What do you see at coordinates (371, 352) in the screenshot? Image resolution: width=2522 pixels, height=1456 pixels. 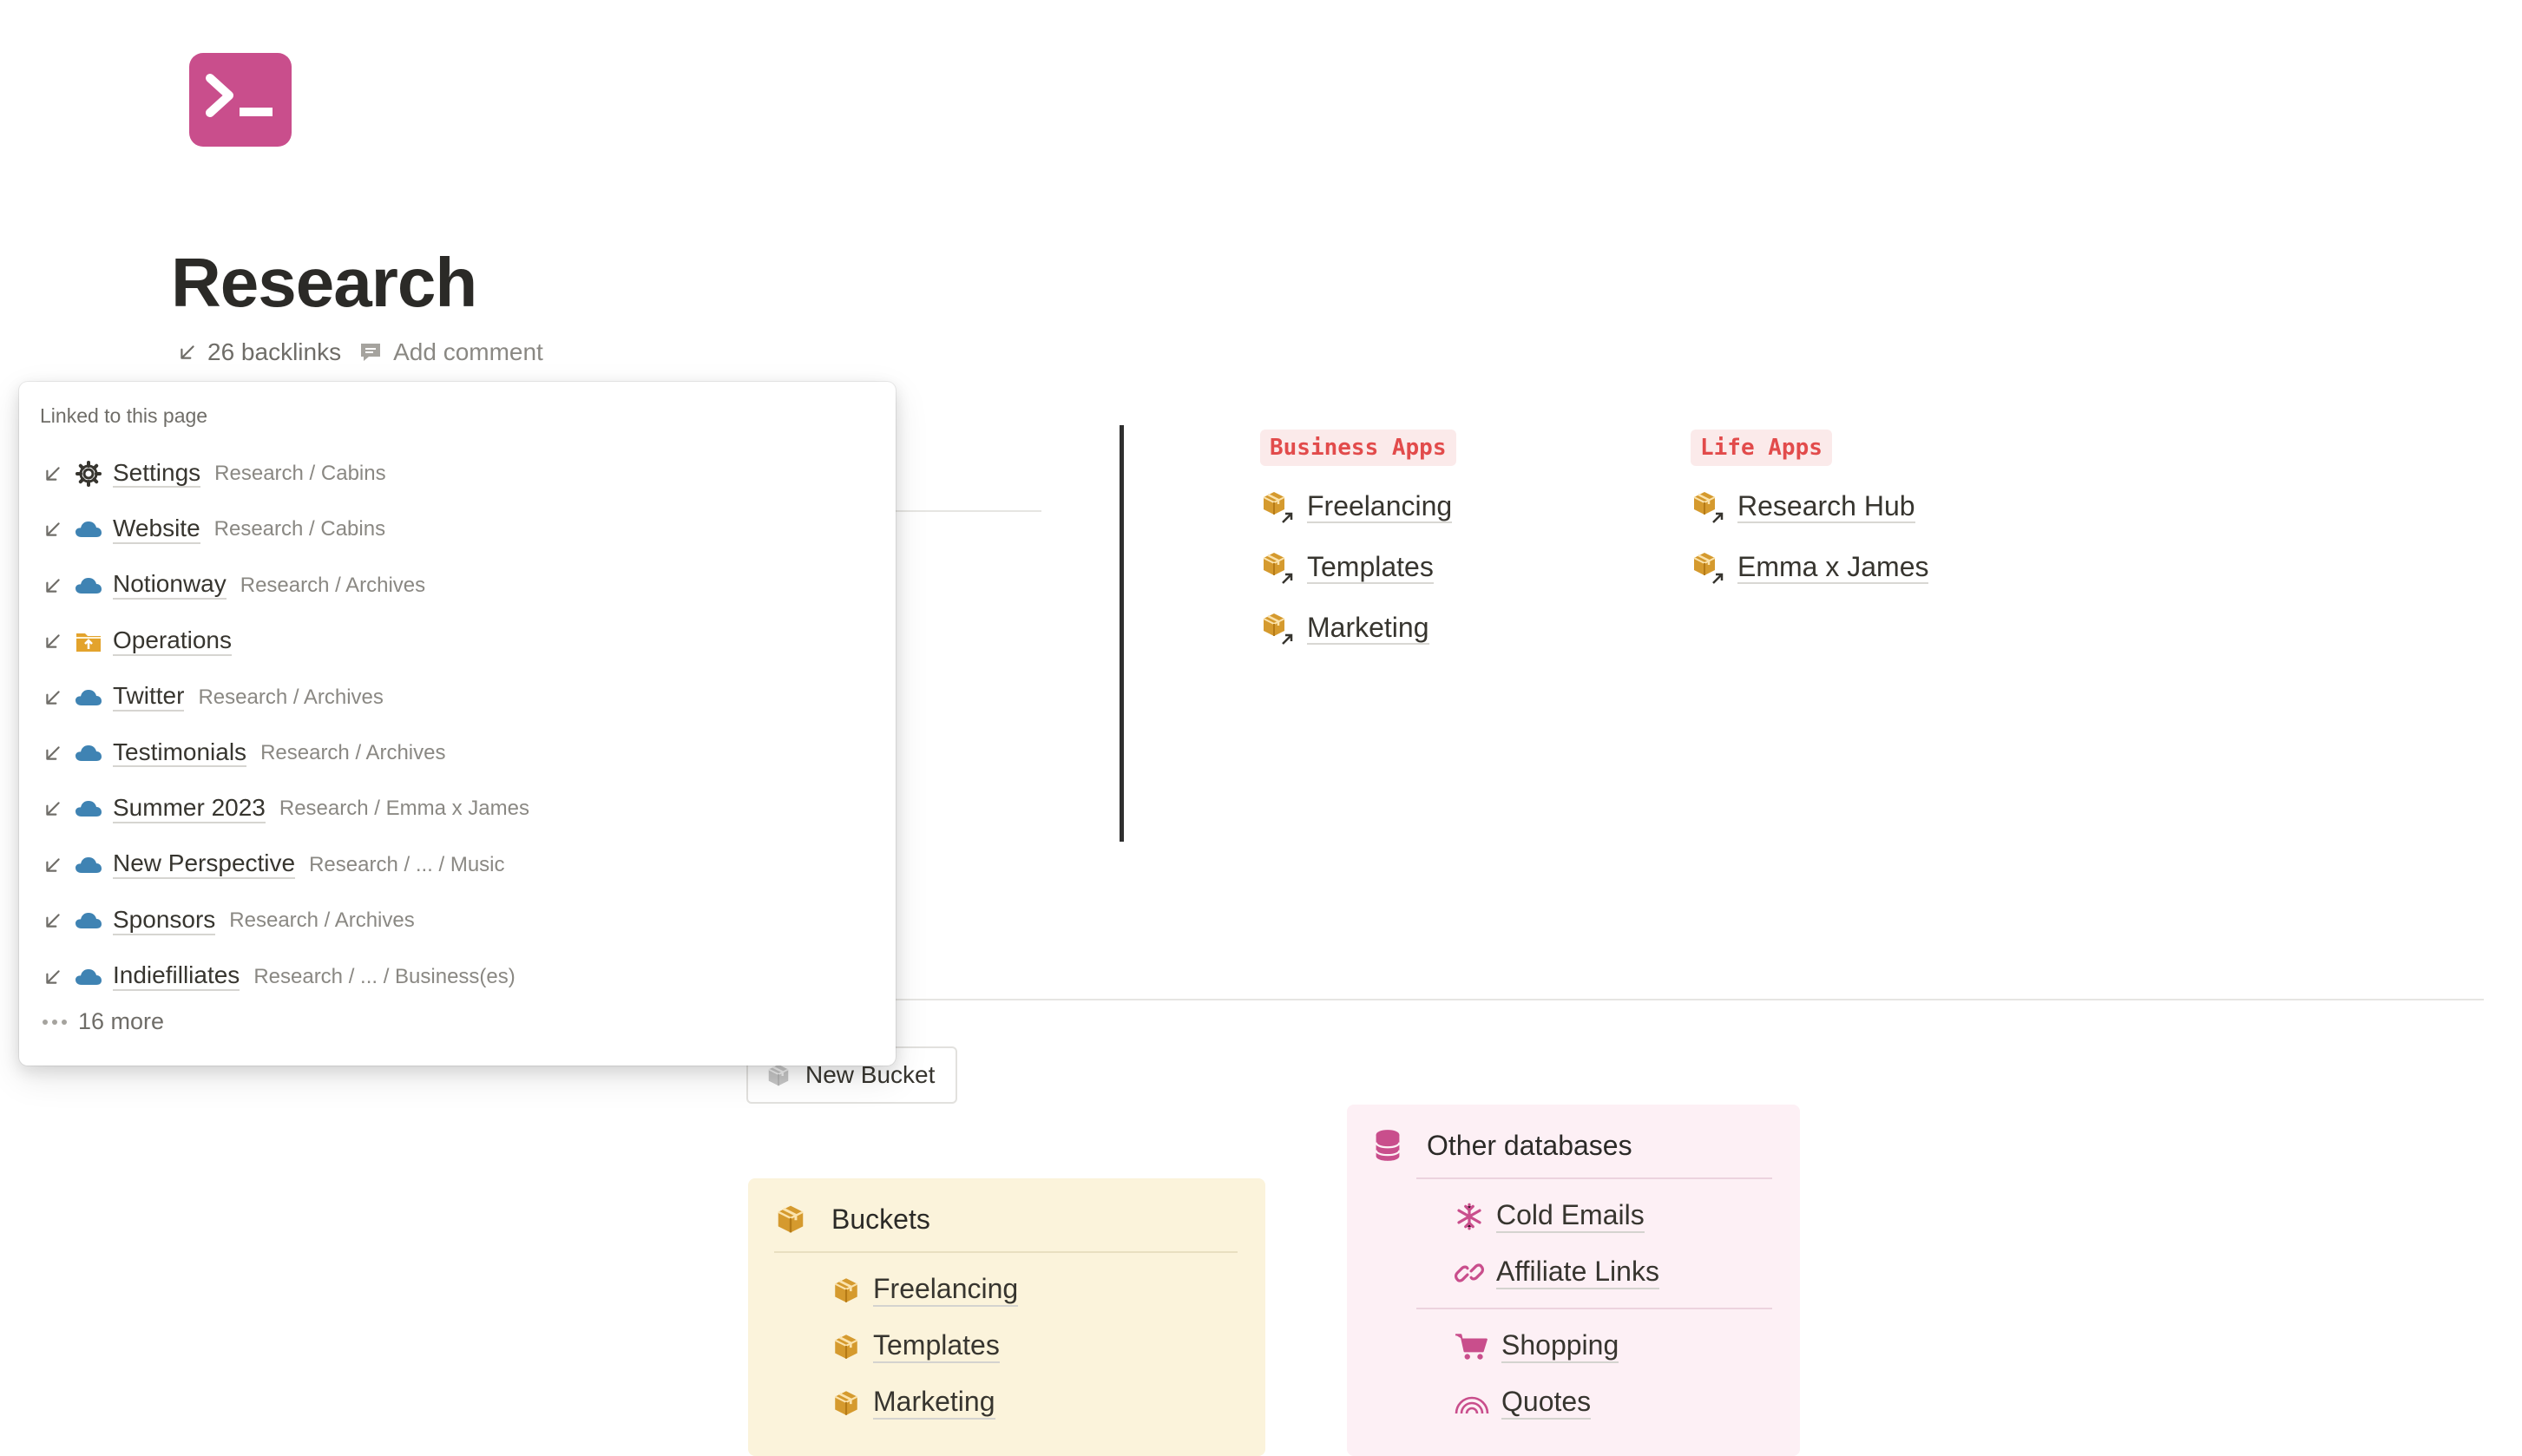 I see `comment-icon` at bounding box center [371, 352].